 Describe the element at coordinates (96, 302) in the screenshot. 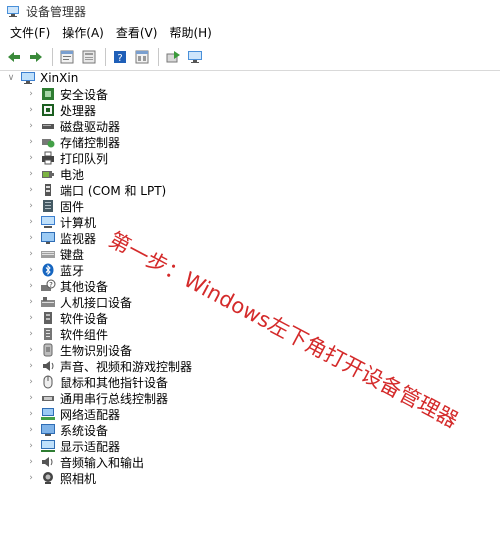

I see `item-label: 人机接口设备` at that location.